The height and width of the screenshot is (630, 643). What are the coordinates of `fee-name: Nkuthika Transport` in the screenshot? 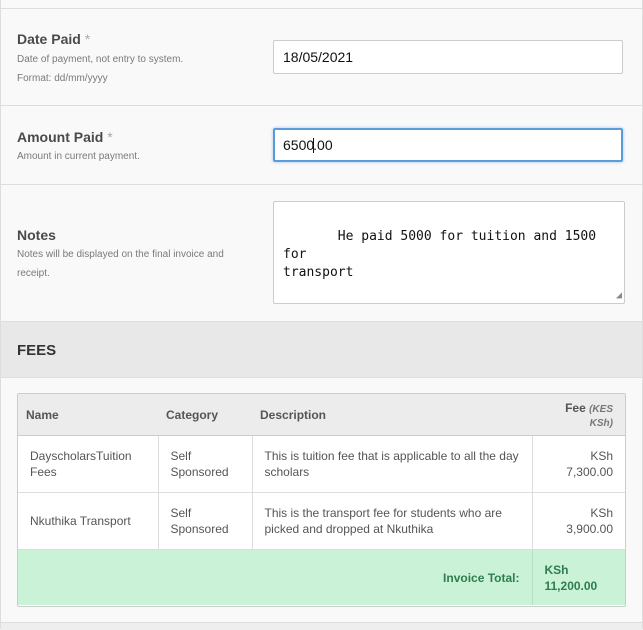 It's located at (88, 521).